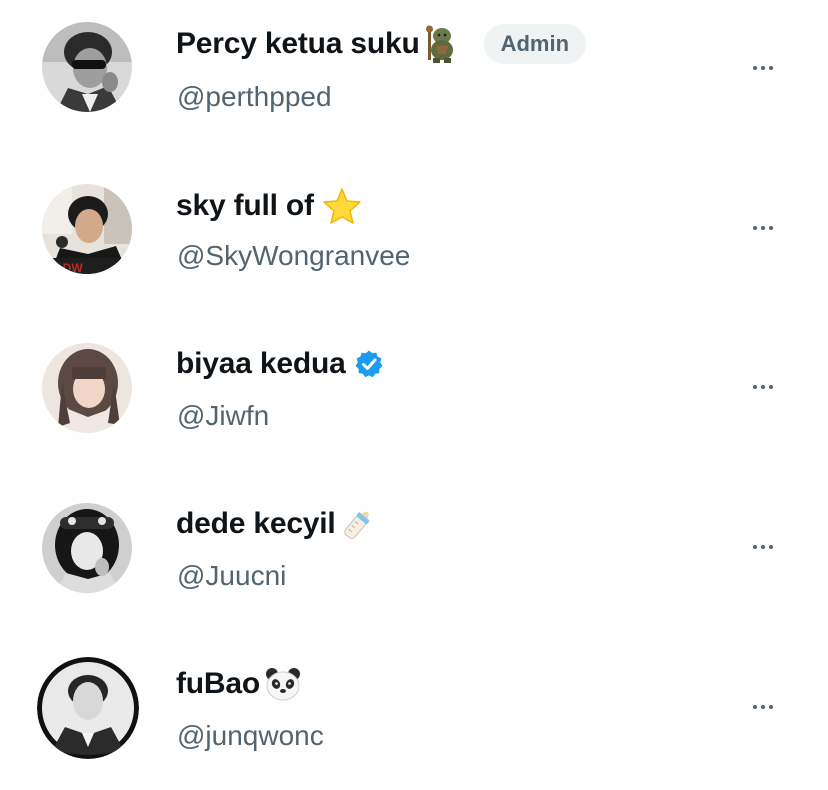 This screenshot has width=828, height=790. I want to click on avatar: ADW, so click(87, 229).